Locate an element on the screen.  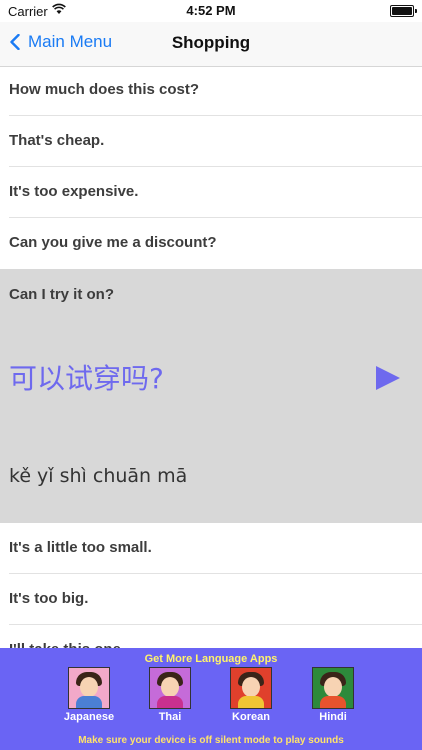
navigation-bar: Main Menu Shopping is located at coordinates (211, 44).